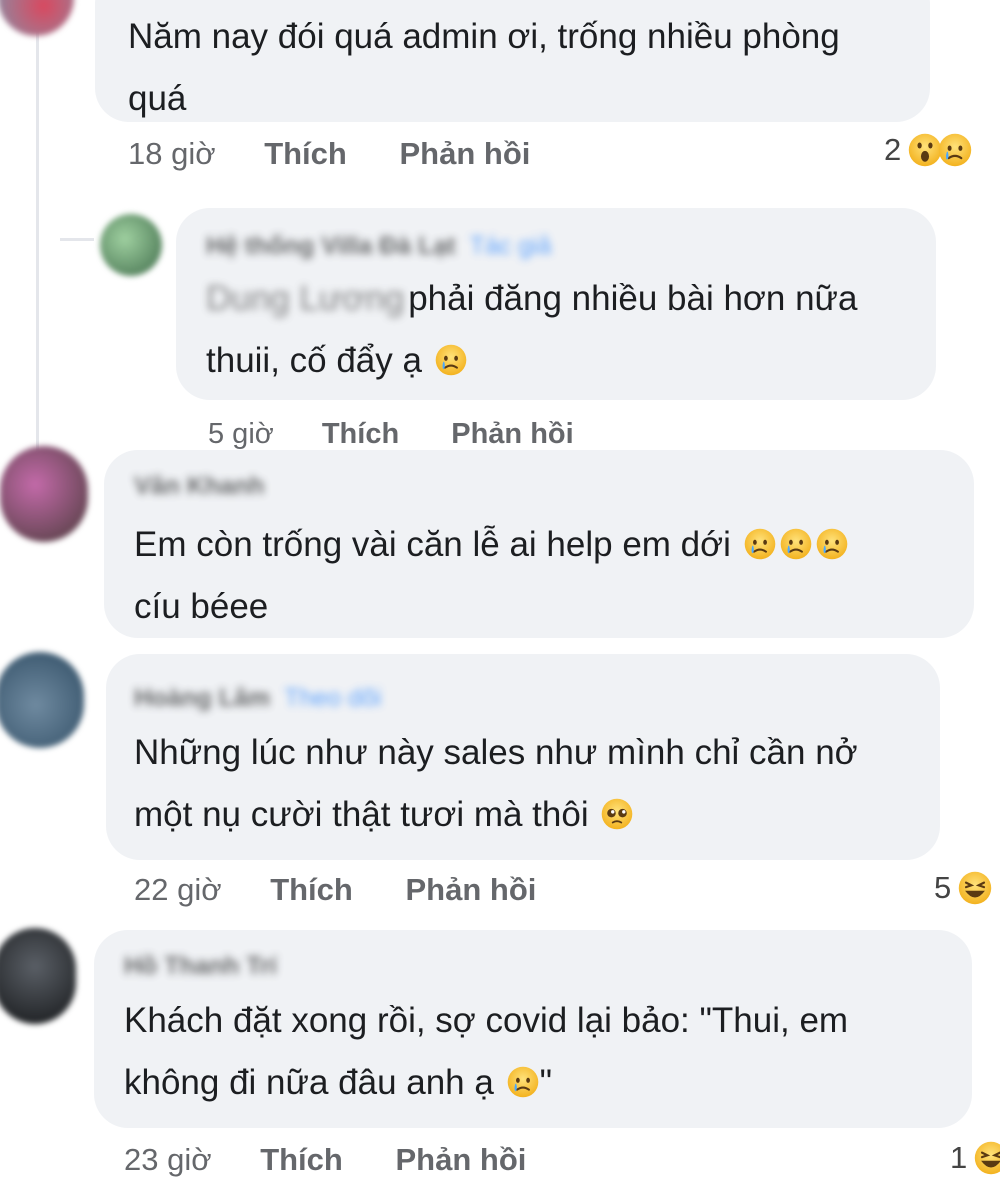 This screenshot has height=1188, width=1000. I want to click on comment-time: 18 giờ, so click(172, 153).